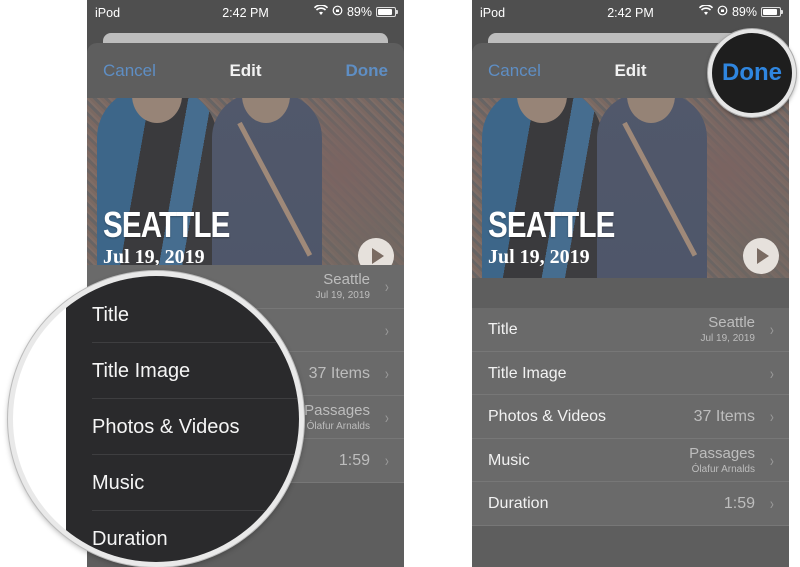 The image size is (800, 567). I want to click on row-photos-videos: Photos & Videos 37 Items ›, so click(630, 417).